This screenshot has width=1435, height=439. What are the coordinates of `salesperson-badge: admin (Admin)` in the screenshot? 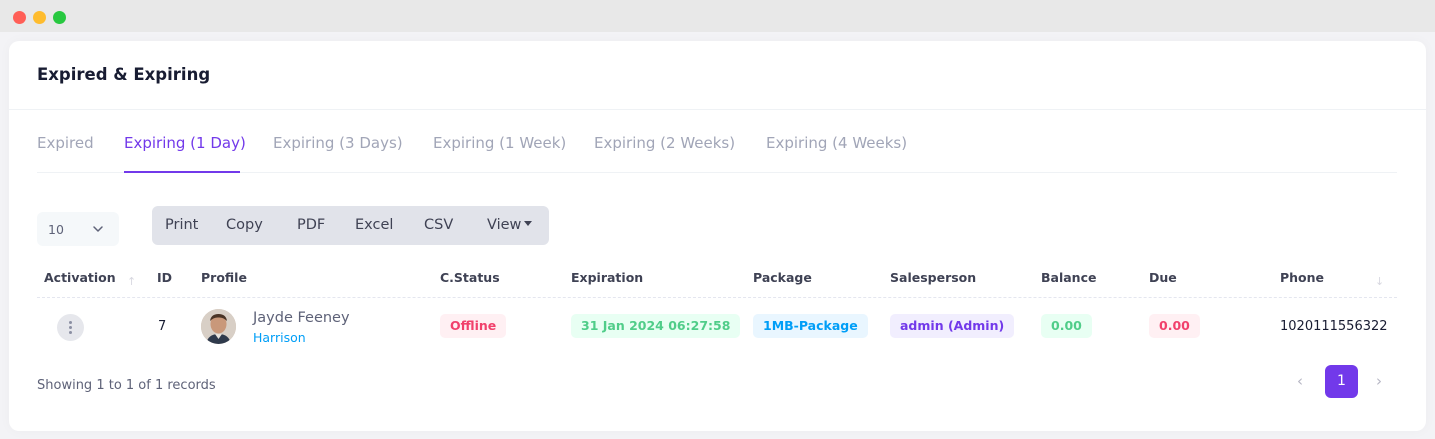 It's located at (952, 326).